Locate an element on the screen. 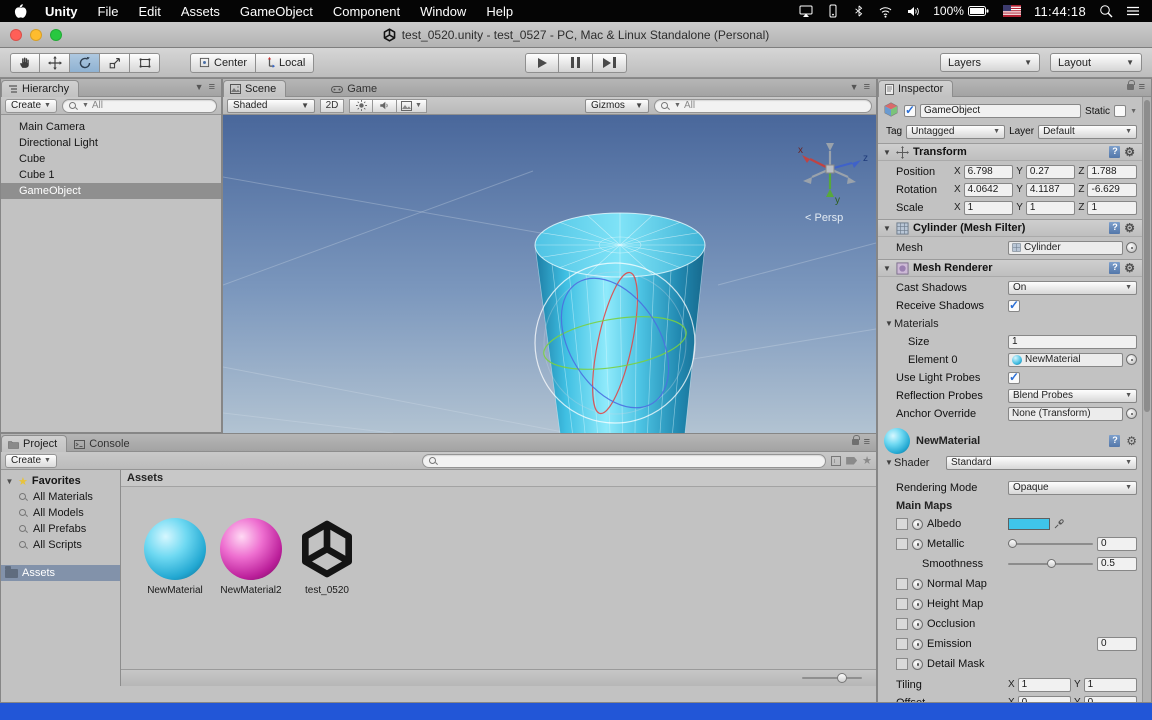 Image resolution: width=1152 pixels, height=720 pixels. search-by-label-icon is located at coordinates (852, 460).